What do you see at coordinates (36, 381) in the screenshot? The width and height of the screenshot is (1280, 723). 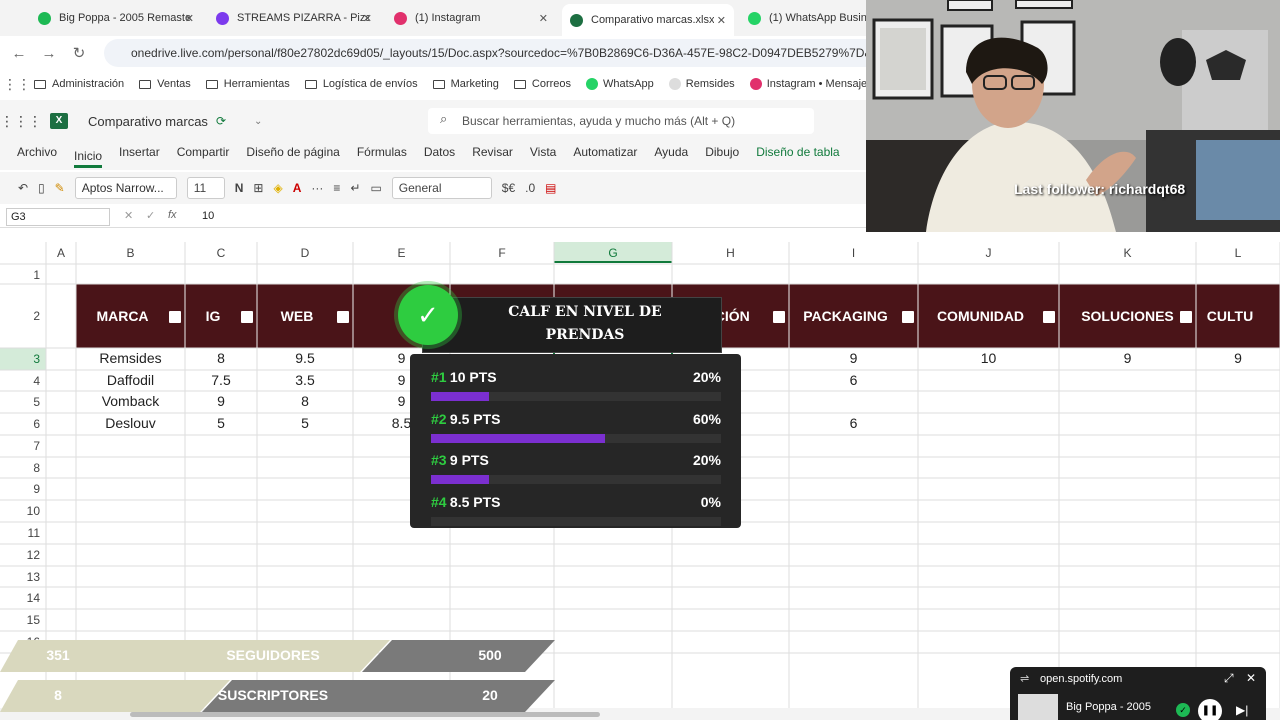 I see `row-number: 4` at bounding box center [36, 381].